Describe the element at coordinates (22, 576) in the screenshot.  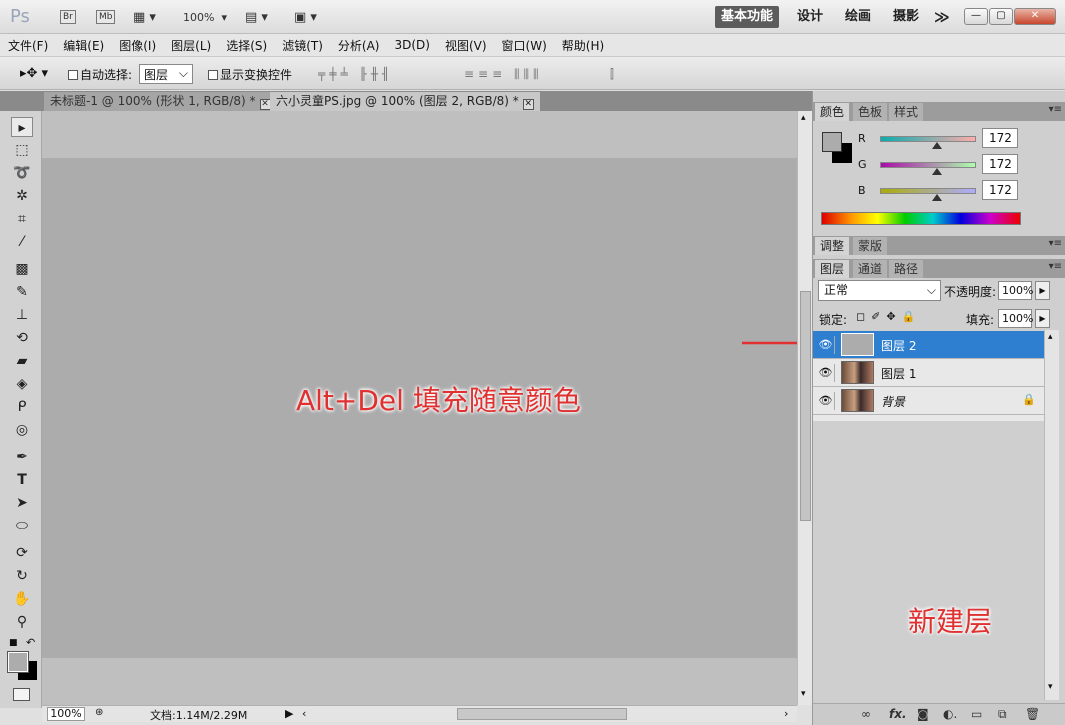
I see `3d-orbit-tool-icon: ↻` at that location.